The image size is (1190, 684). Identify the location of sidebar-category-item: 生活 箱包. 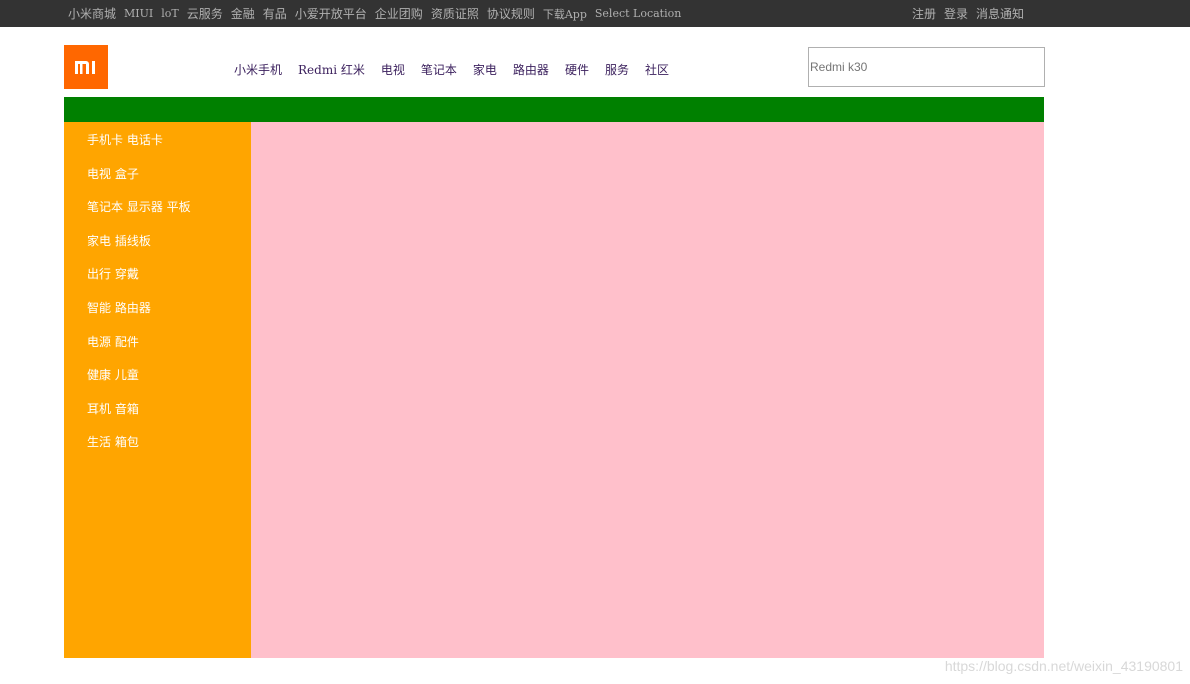
(113, 441).